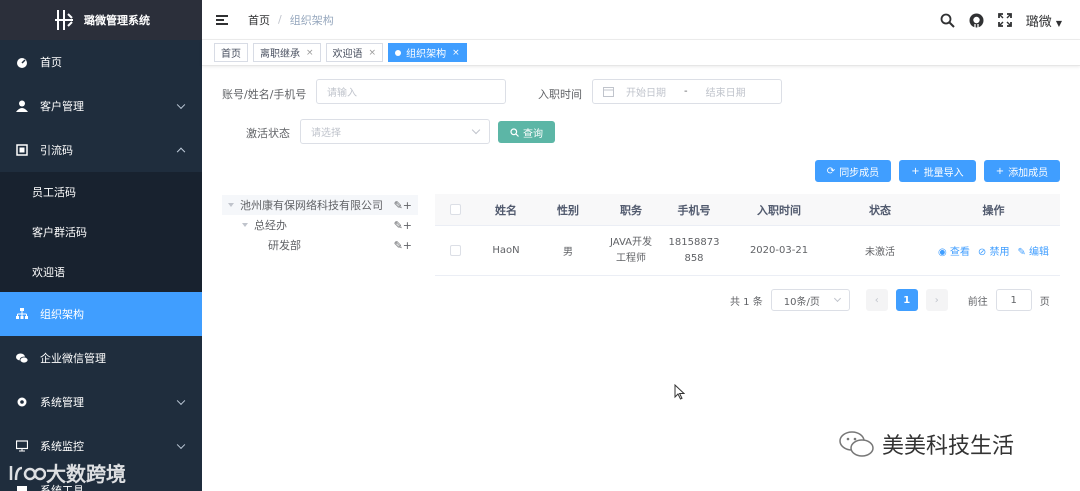 Image resolution: width=1080 pixels, height=491 pixels. I want to click on breadcrumb: 首页 / 组织架构, so click(291, 20).